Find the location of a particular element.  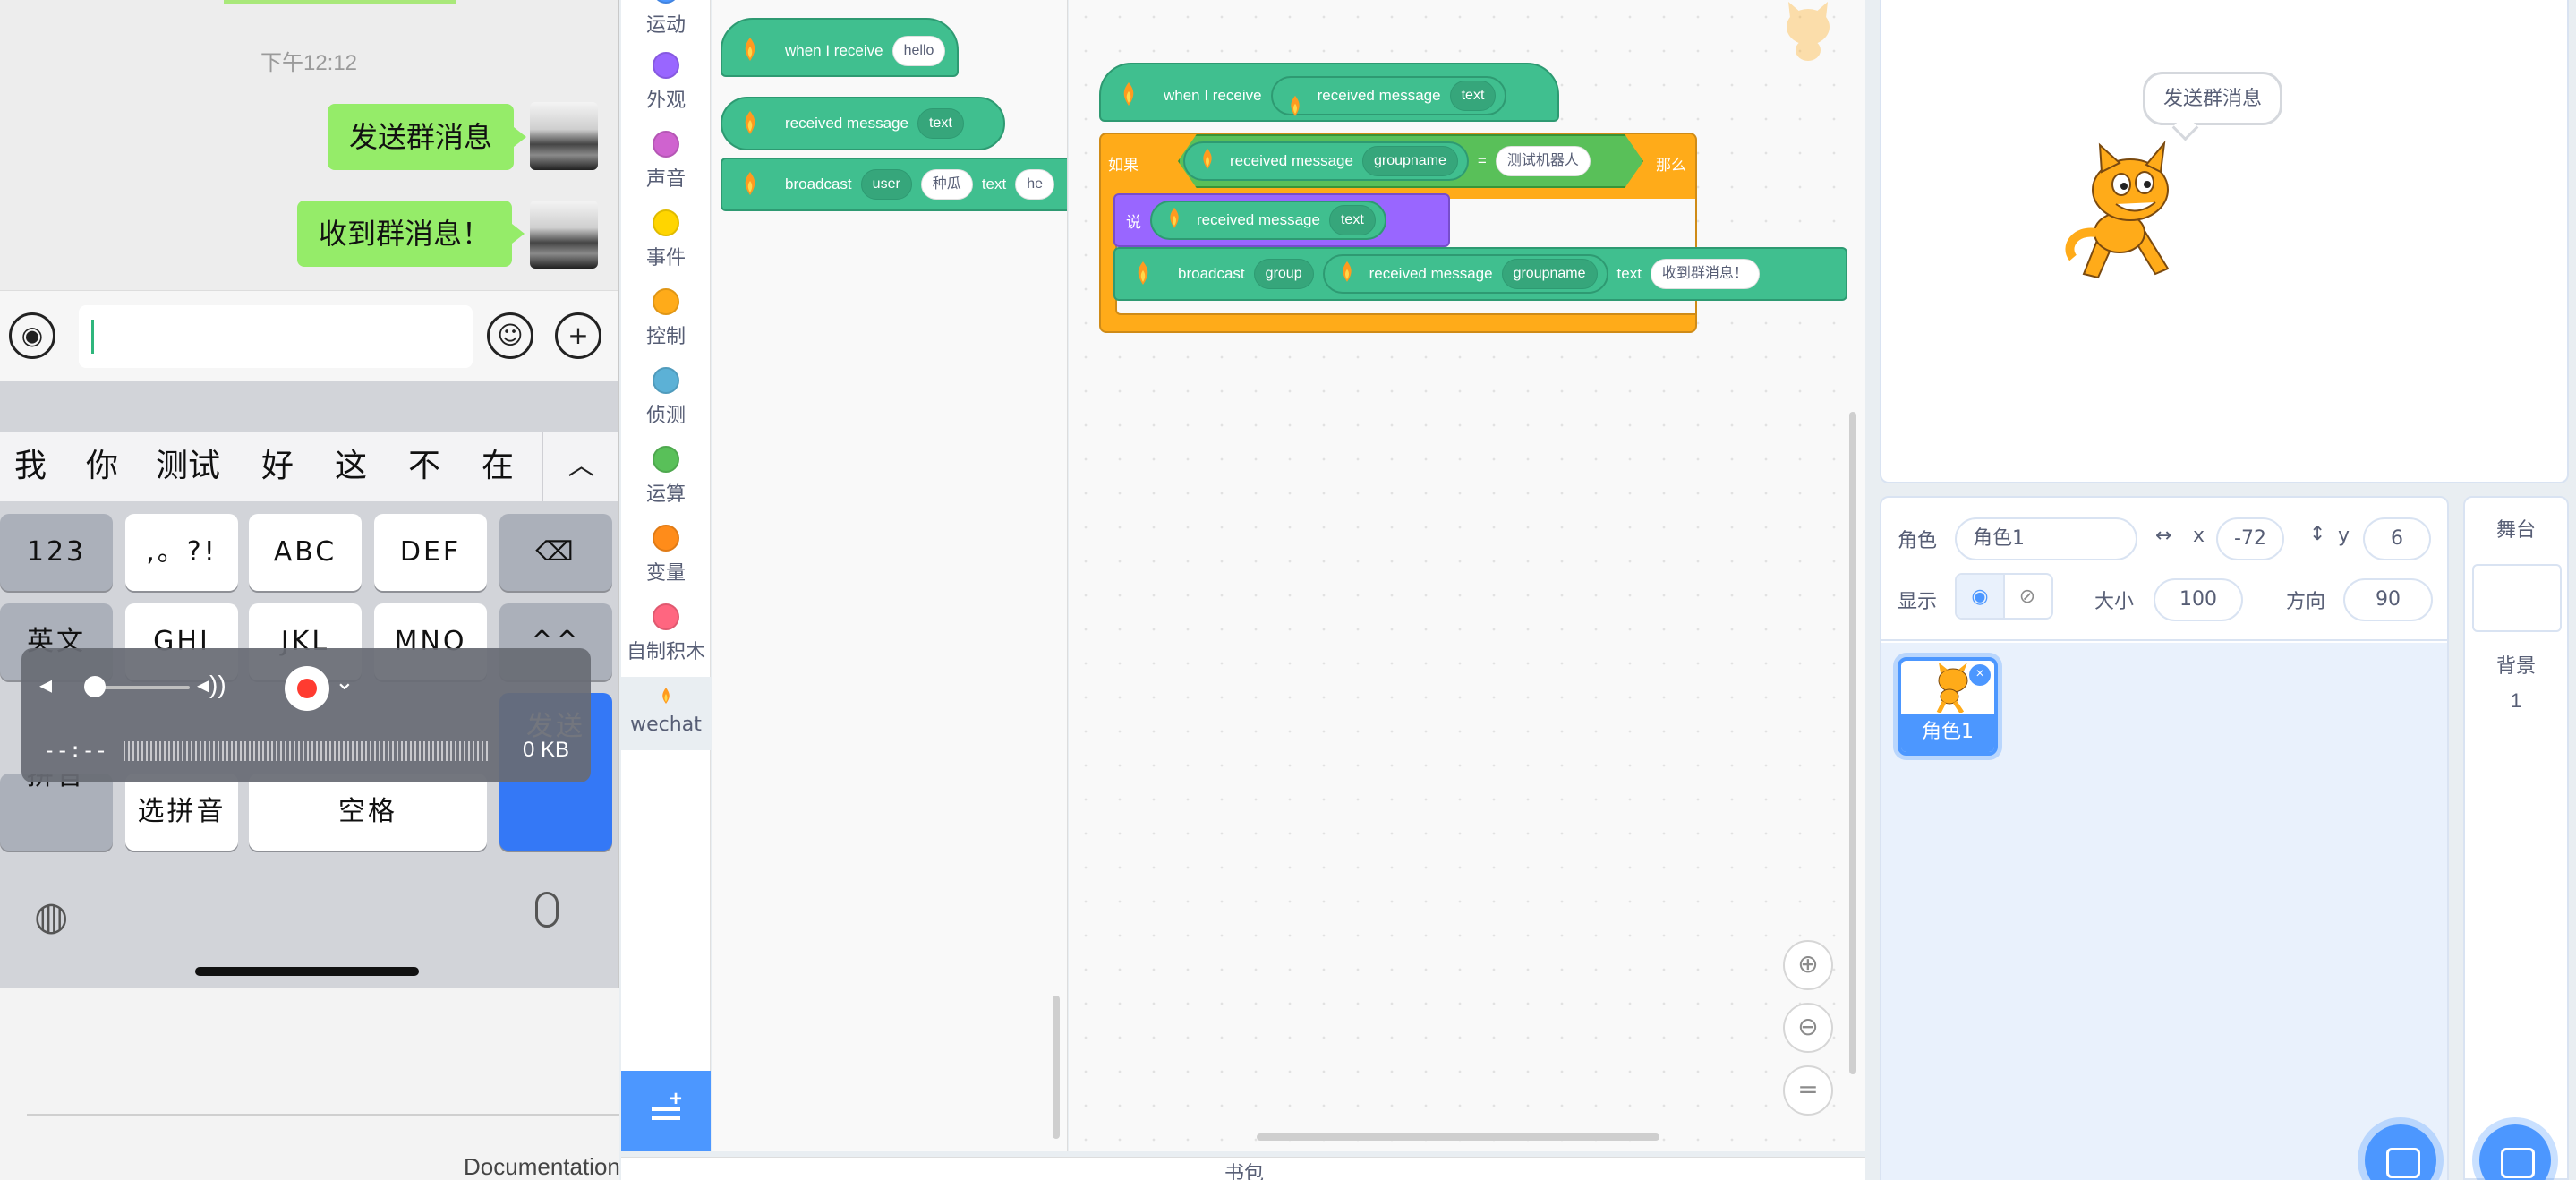

block-dropdown: user is located at coordinates (886, 184).